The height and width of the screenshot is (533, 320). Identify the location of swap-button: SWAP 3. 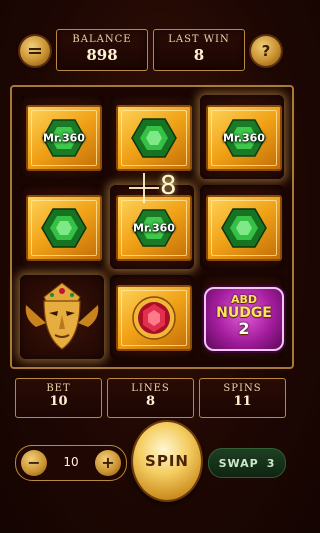
(247, 463).